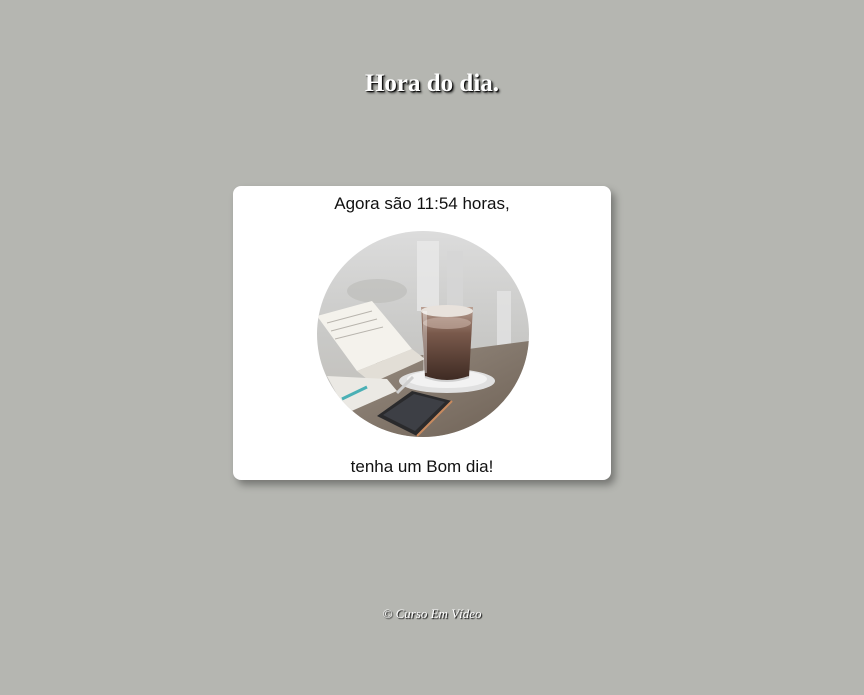 The image size is (864, 695). I want to click on coffee-photo-icon, so click(423, 334).